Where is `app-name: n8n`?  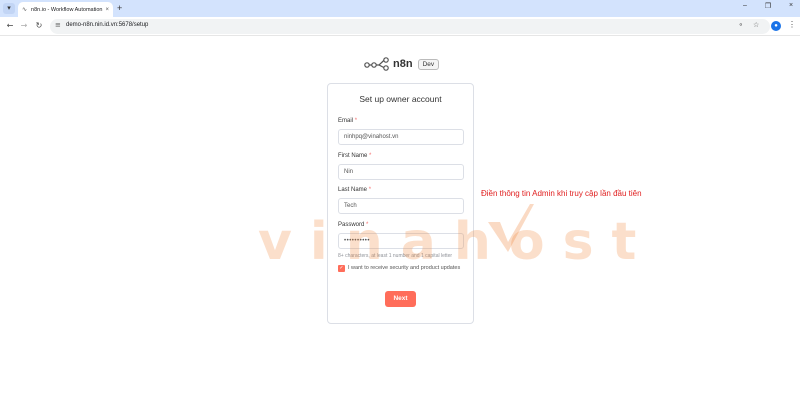
app-name: n8n is located at coordinates (403, 64).